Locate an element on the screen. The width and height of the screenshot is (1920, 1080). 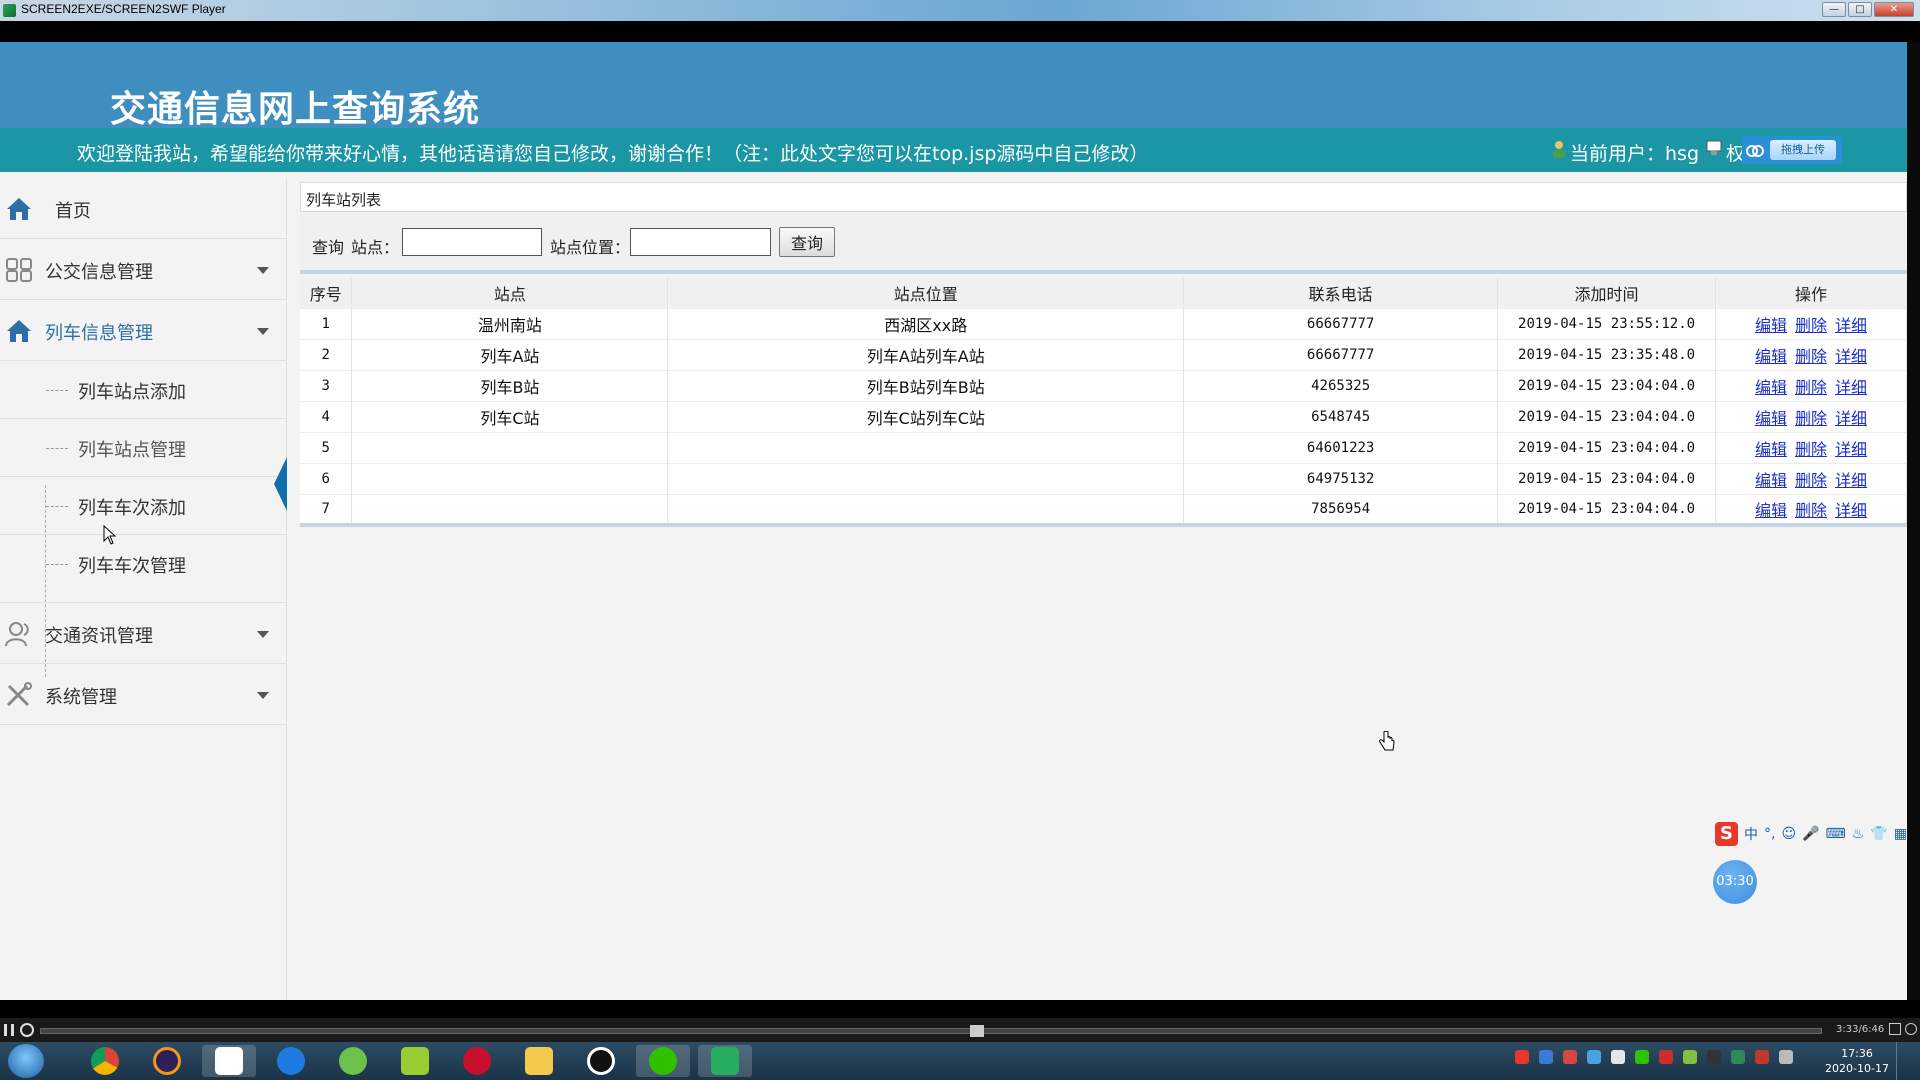
upload-widget: 拖拽上传 is located at coordinates (1792, 150).